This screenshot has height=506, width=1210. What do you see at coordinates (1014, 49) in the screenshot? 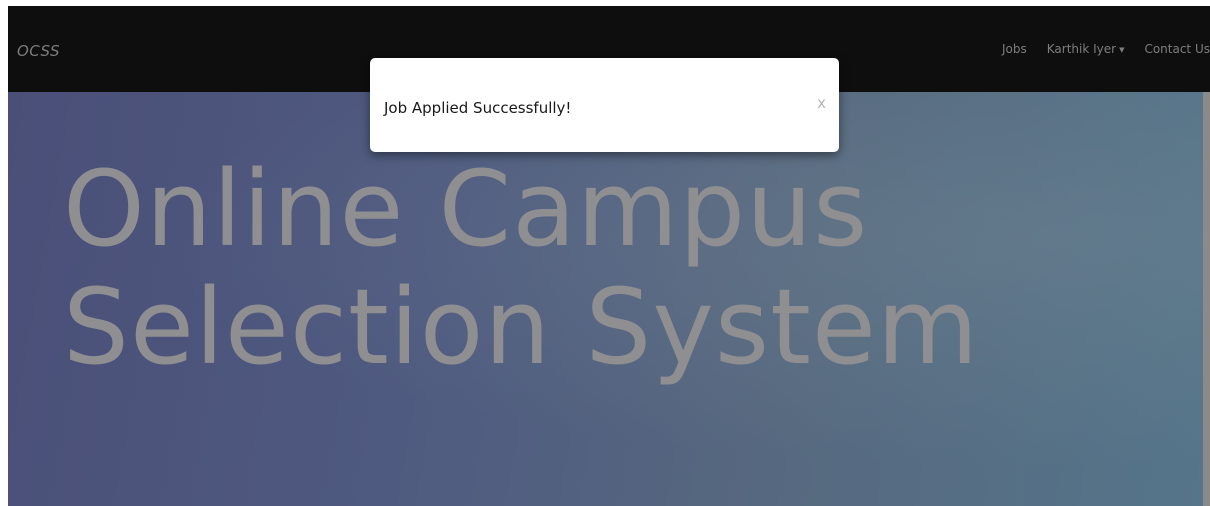
I see `nav-link-jobs: Jobs` at bounding box center [1014, 49].